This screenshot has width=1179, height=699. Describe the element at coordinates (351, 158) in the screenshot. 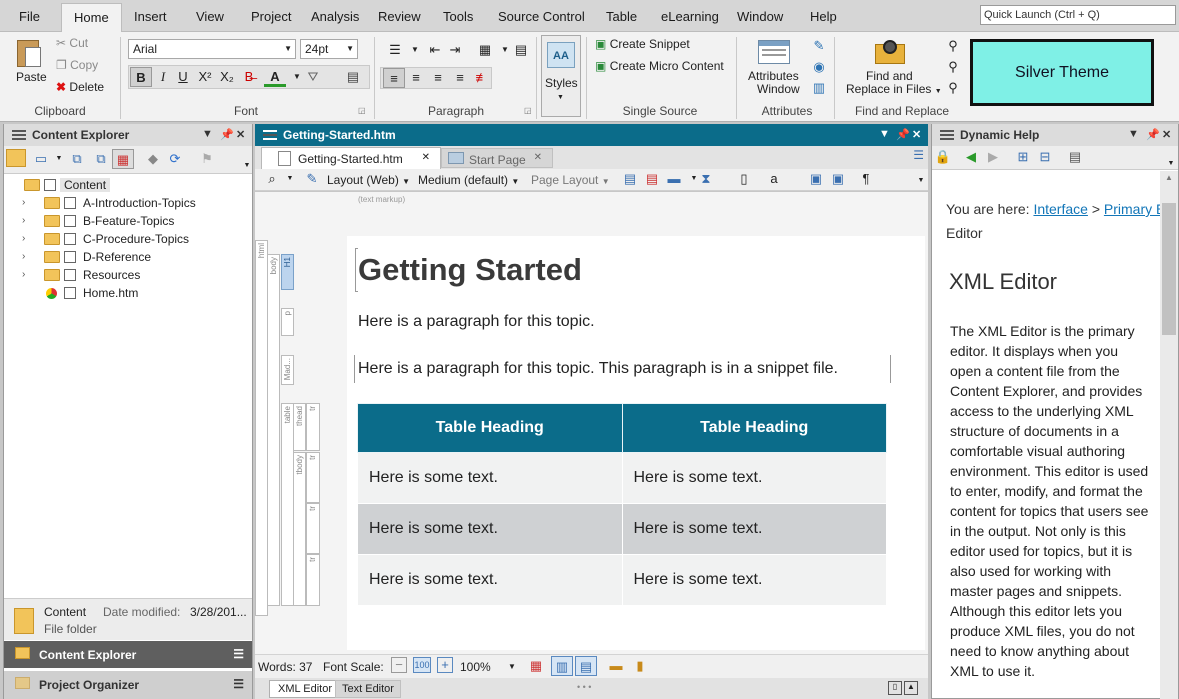

I see `tab-getting-started: Getting-Started.htm ✕` at that location.